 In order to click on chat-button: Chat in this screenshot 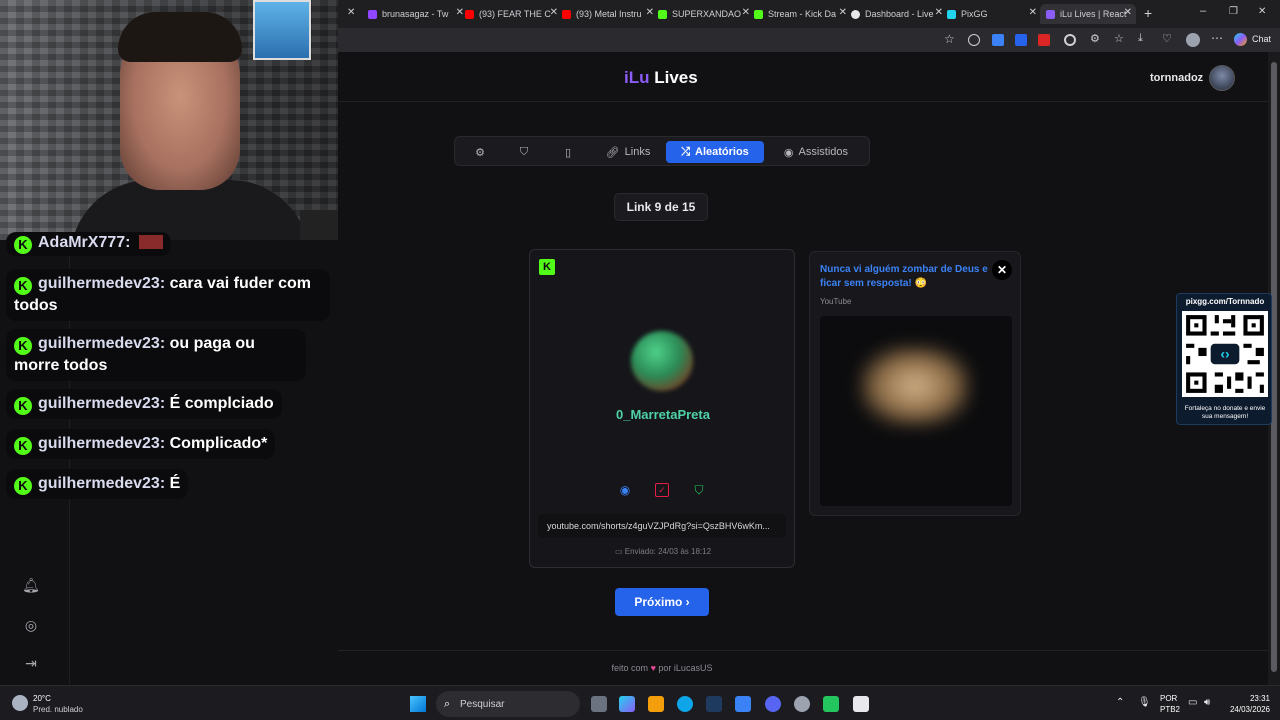, I will do `click(1261, 39)`.